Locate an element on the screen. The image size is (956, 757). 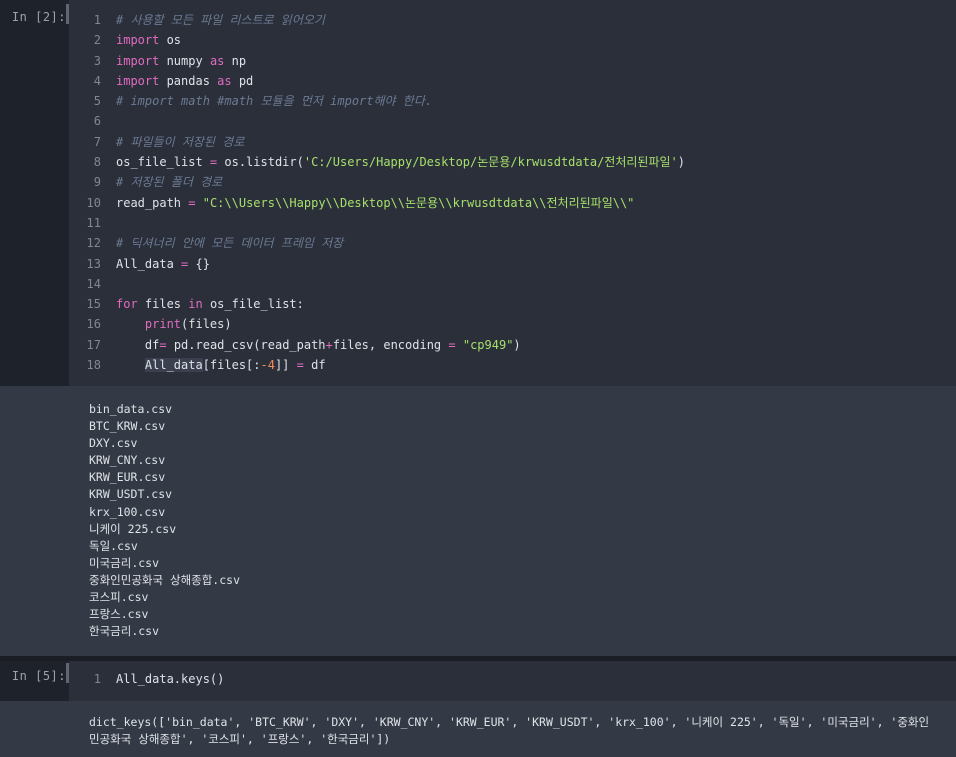
code-token: + is located at coordinates (329, 344).